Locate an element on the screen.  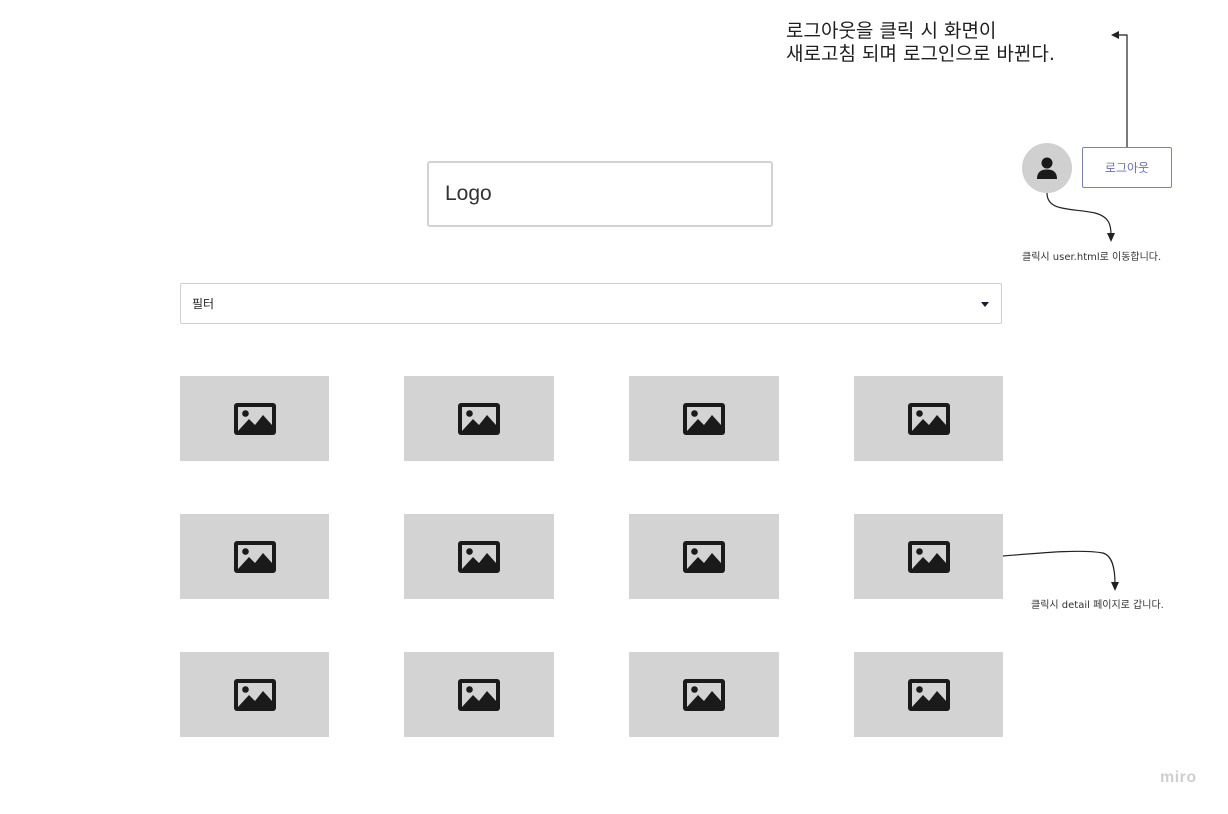
tile-annotation: 클릭시 detail 페이지로 갑니다. is located at coordinates (1097, 605).